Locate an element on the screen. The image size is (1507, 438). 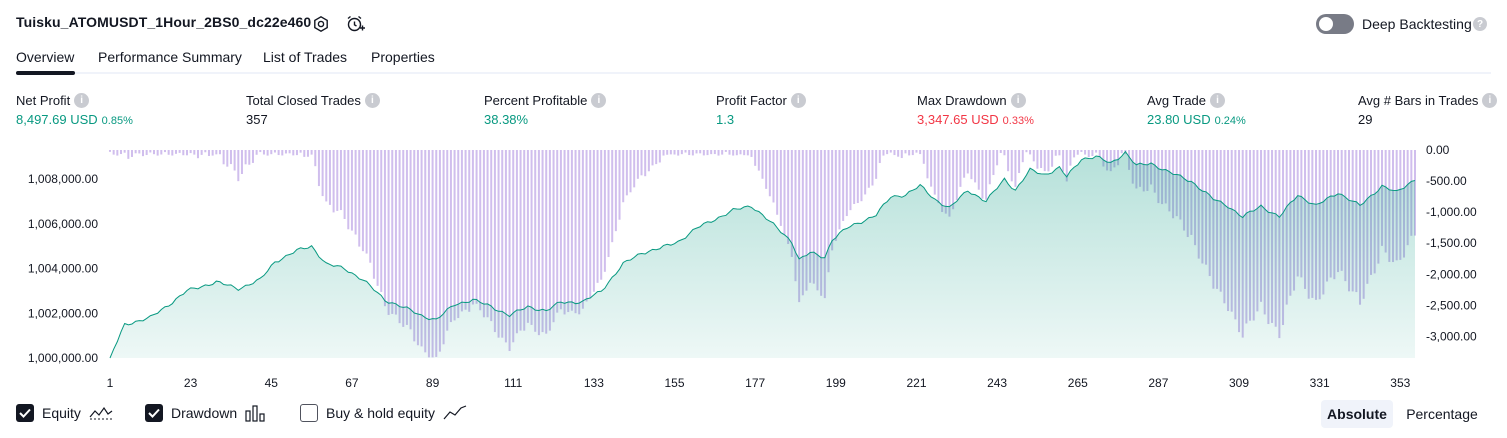
metric-percent: 0.33% is located at coordinates (1018, 121).